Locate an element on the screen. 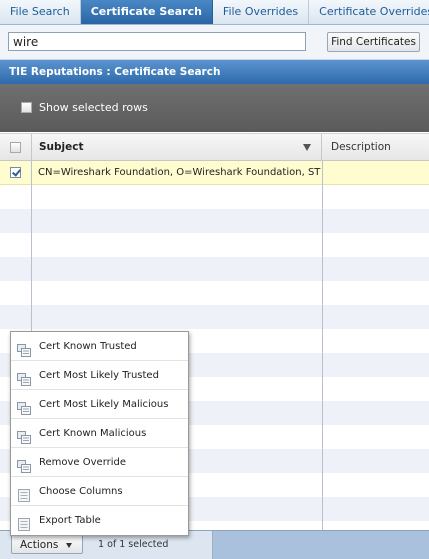 The image size is (429, 559). menu-item-cert-most-likely-trusted: Cert Most Likely Trusted is located at coordinates (99, 375).